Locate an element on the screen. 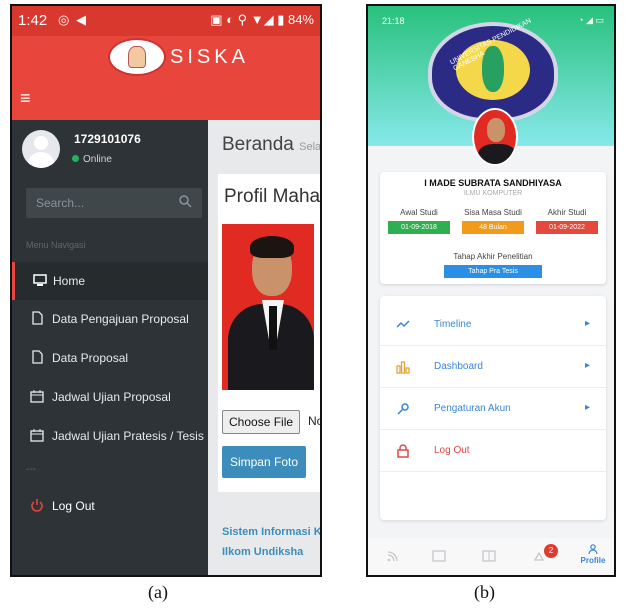  tab-profile: Profile is located at coordinates (593, 554).